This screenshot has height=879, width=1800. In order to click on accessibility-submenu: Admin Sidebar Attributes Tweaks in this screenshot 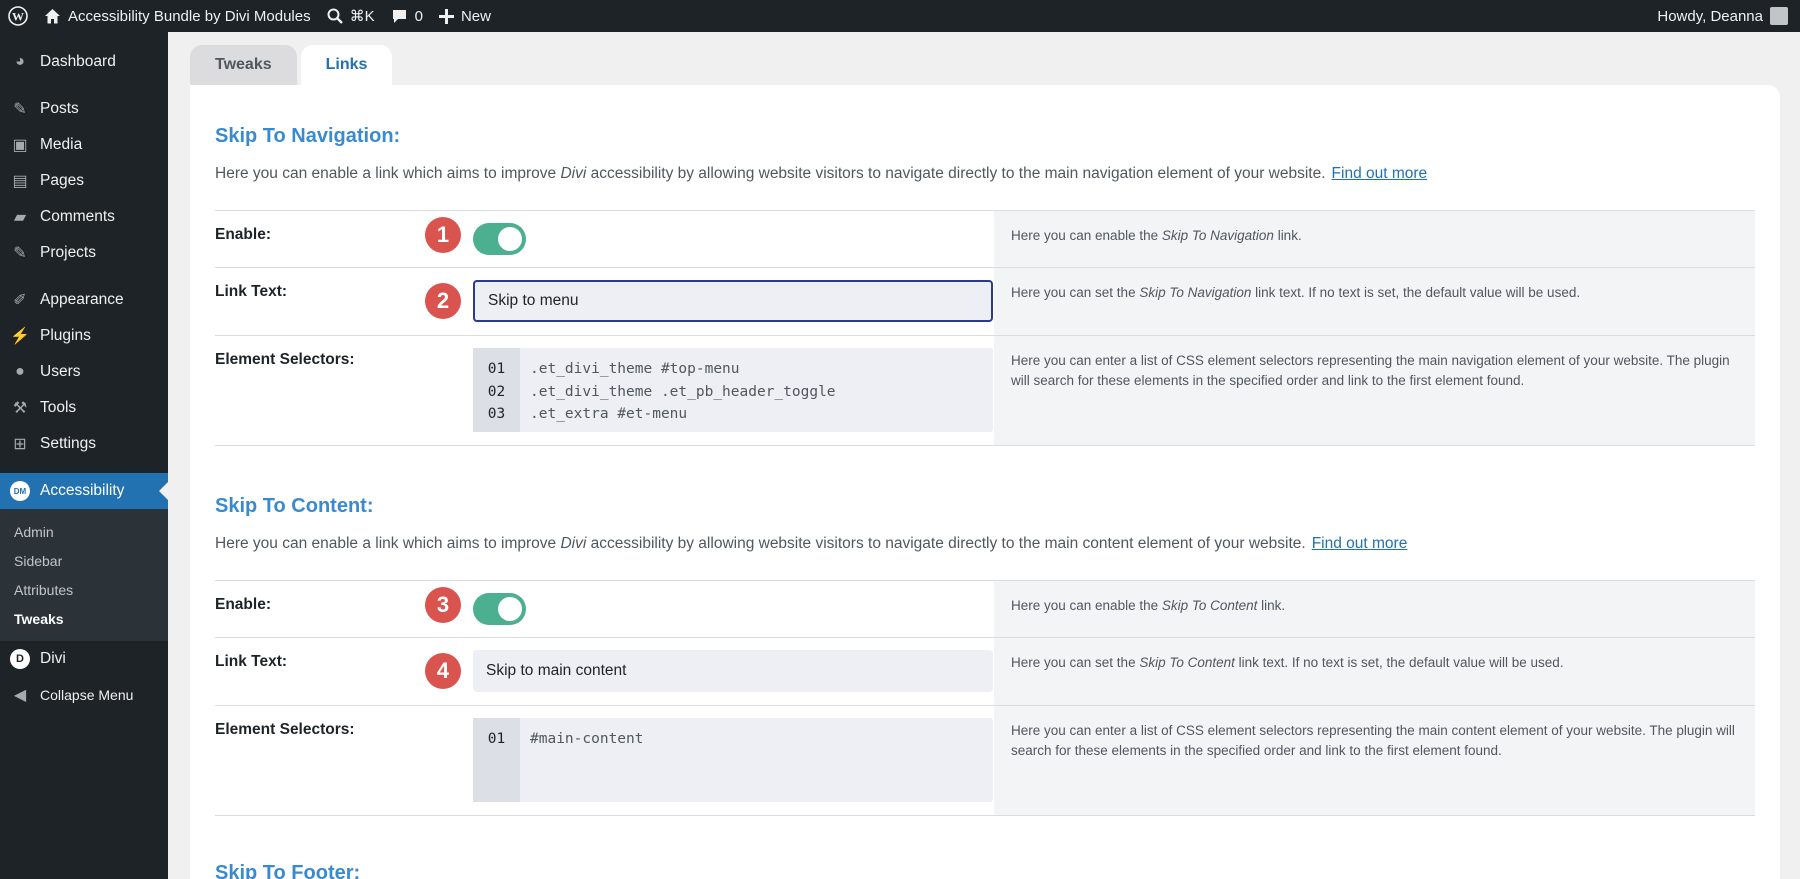, I will do `click(84, 575)`.